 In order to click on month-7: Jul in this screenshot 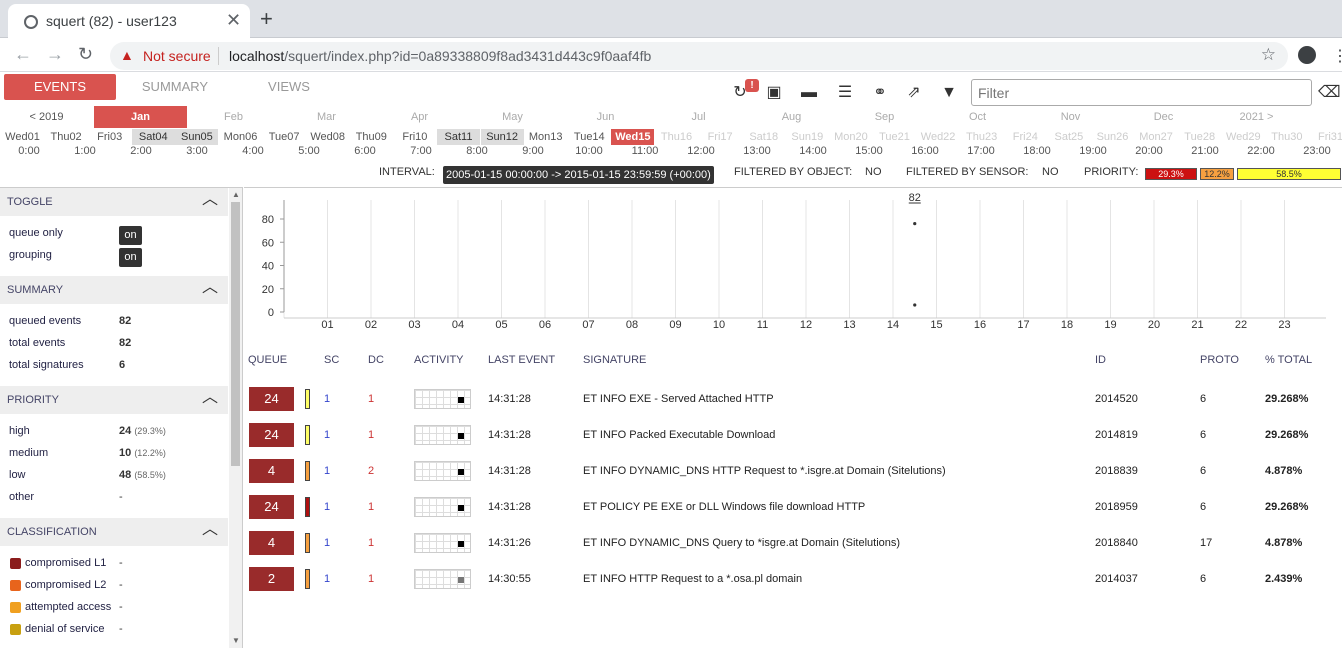, I will do `click(698, 117)`.